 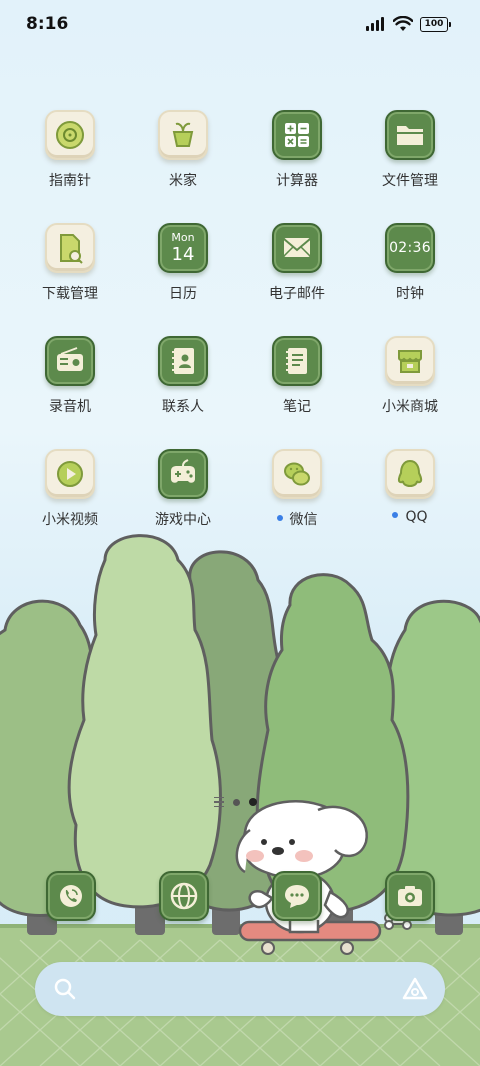 What do you see at coordinates (297, 294) in the screenshot?
I see `app-label: 电子邮件` at bounding box center [297, 294].